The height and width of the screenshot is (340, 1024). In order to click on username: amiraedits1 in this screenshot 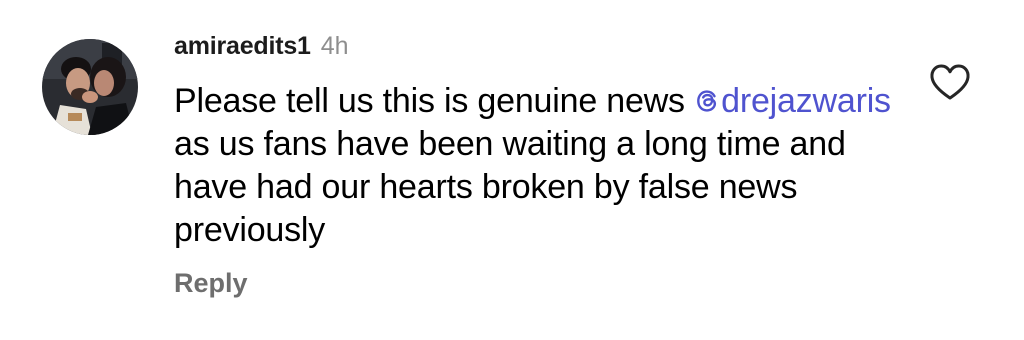, I will do `click(242, 46)`.